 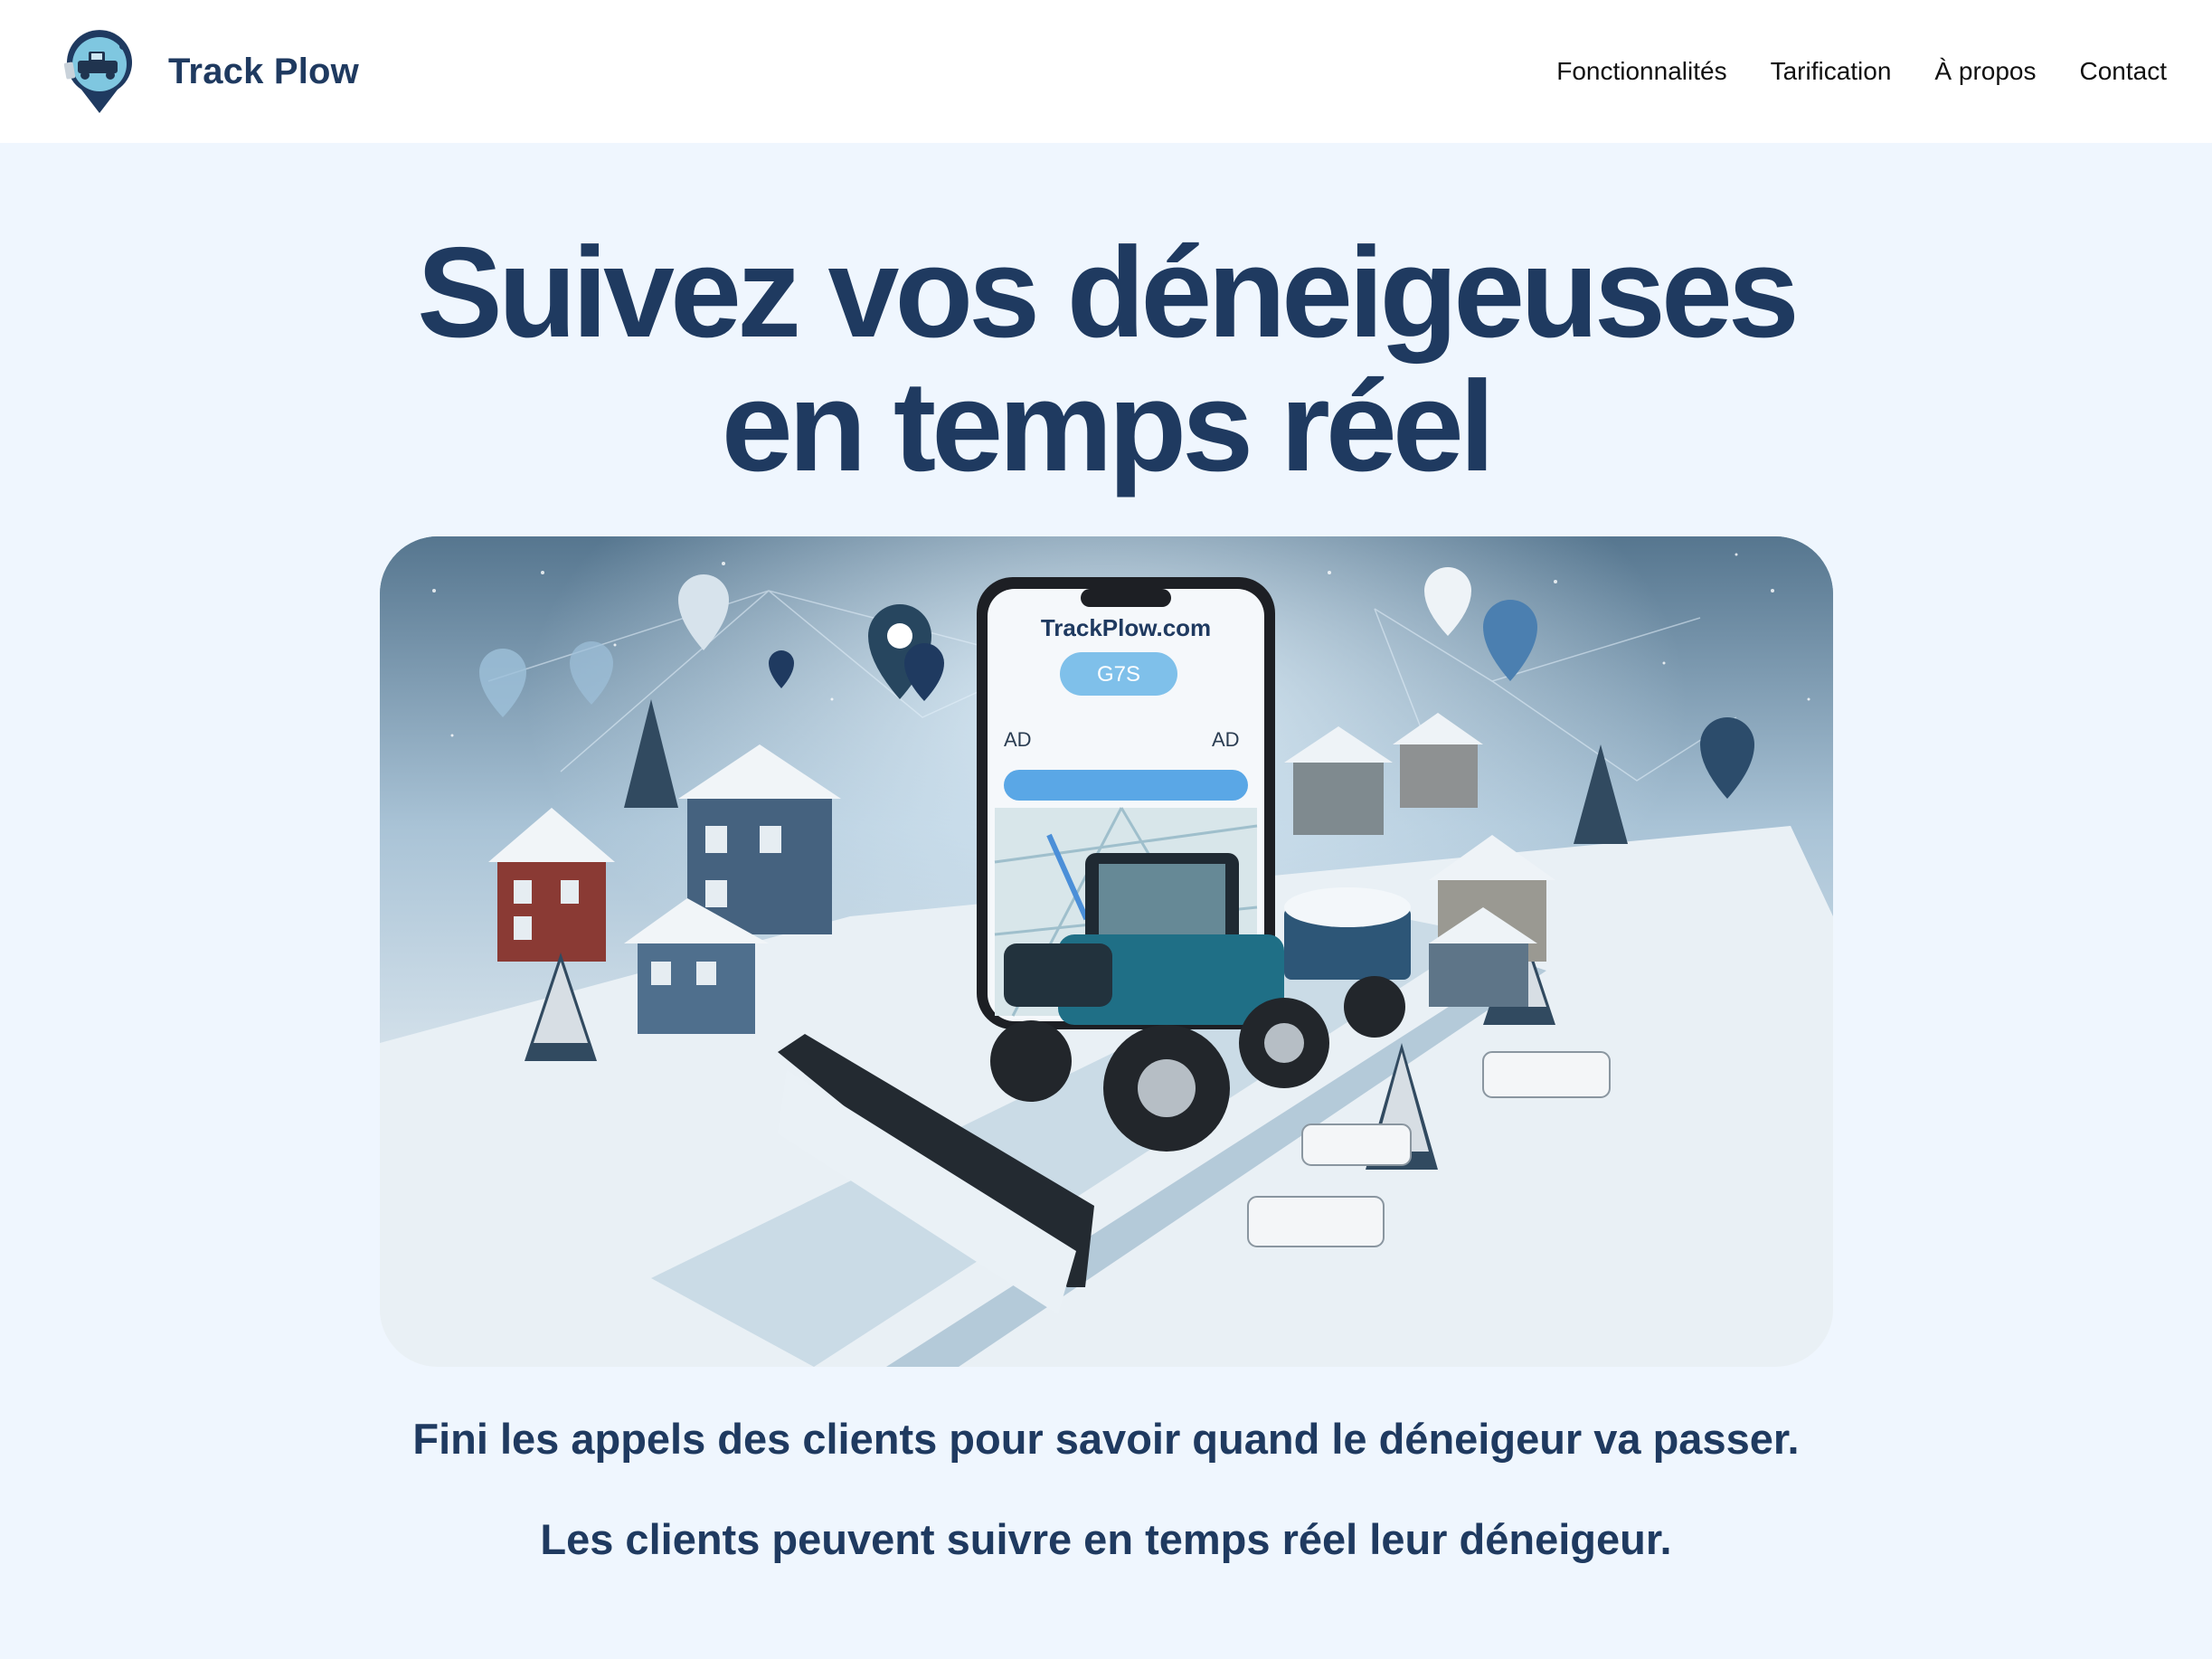 What do you see at coordinates (1641, 71) in the screenshot?
I see `nav-link-fonctionnalites: Fonctionnalités` at bounding box center [1641, 71].